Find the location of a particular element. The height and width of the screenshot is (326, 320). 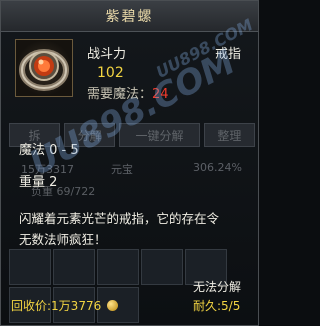

inventory-button-decompose-all: 一键分解 is located at coordinates (159, 135).